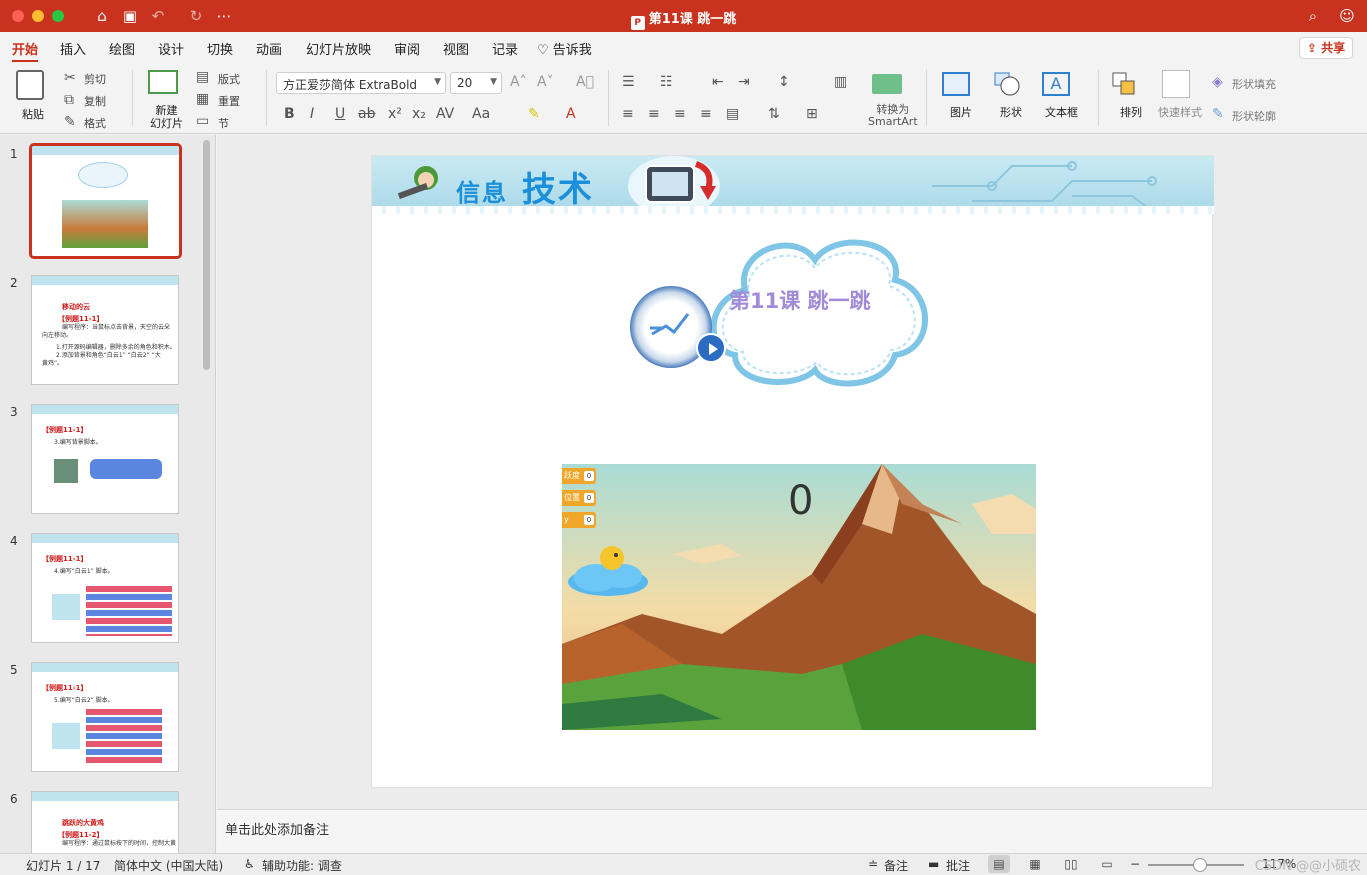  I want to click on slide-sorter-view-button: ▦, so click(1035, 864).